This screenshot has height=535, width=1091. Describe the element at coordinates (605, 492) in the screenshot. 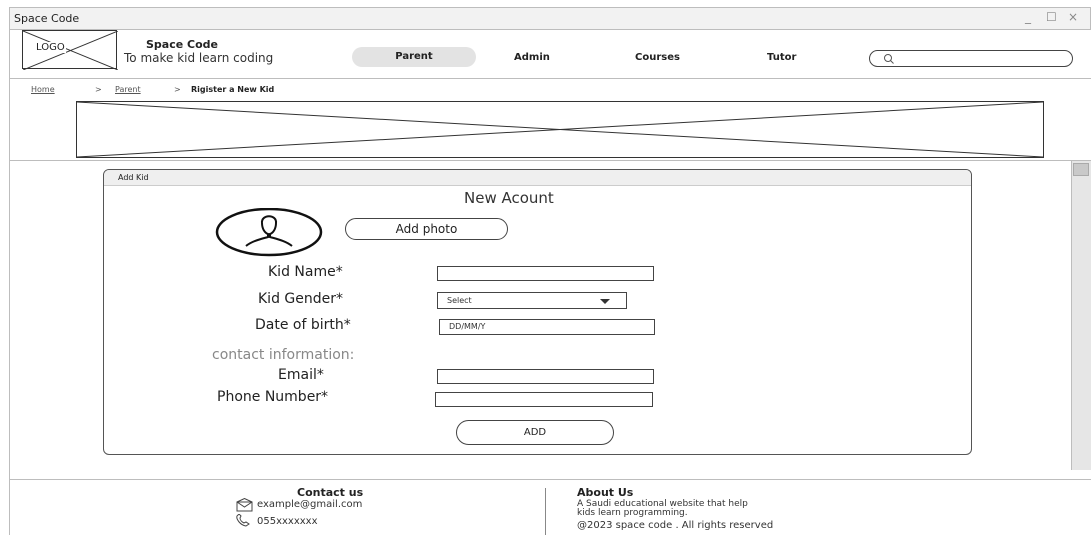

I see `about-us-title: About Us` at that location.